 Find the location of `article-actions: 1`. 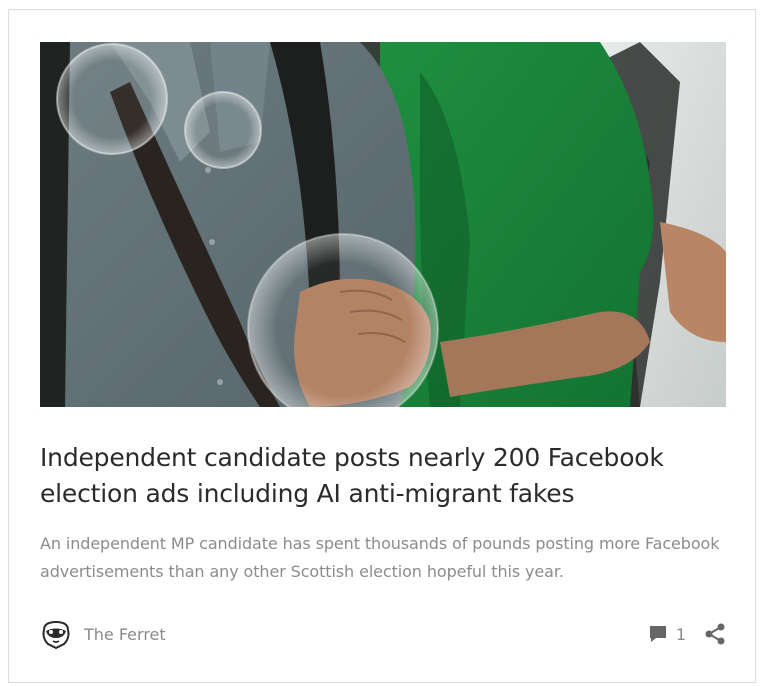

article-actions: 1 is located at coordinates (687, 634).